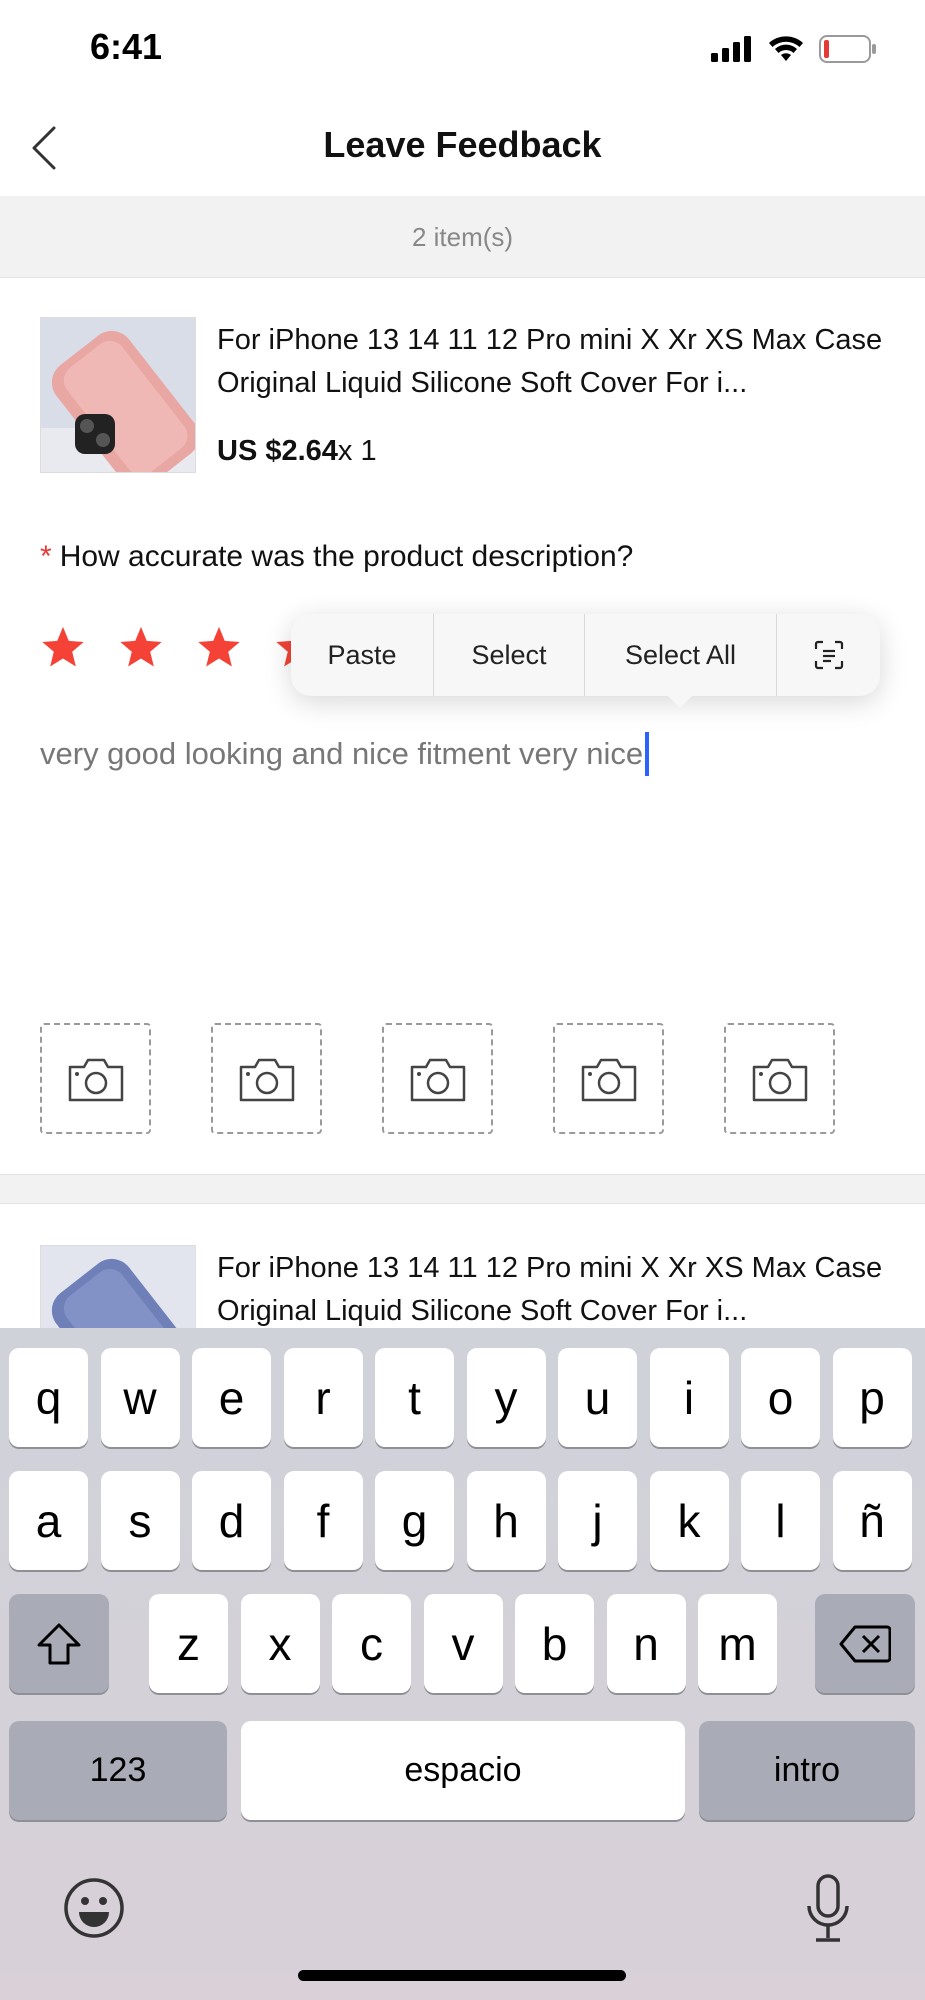 This screenshot has height=2000, width=925. What do you see at coordinates (462, 50) in the screenshot?
I see `status-bar: 6:41` at bounding box center [462, 50].